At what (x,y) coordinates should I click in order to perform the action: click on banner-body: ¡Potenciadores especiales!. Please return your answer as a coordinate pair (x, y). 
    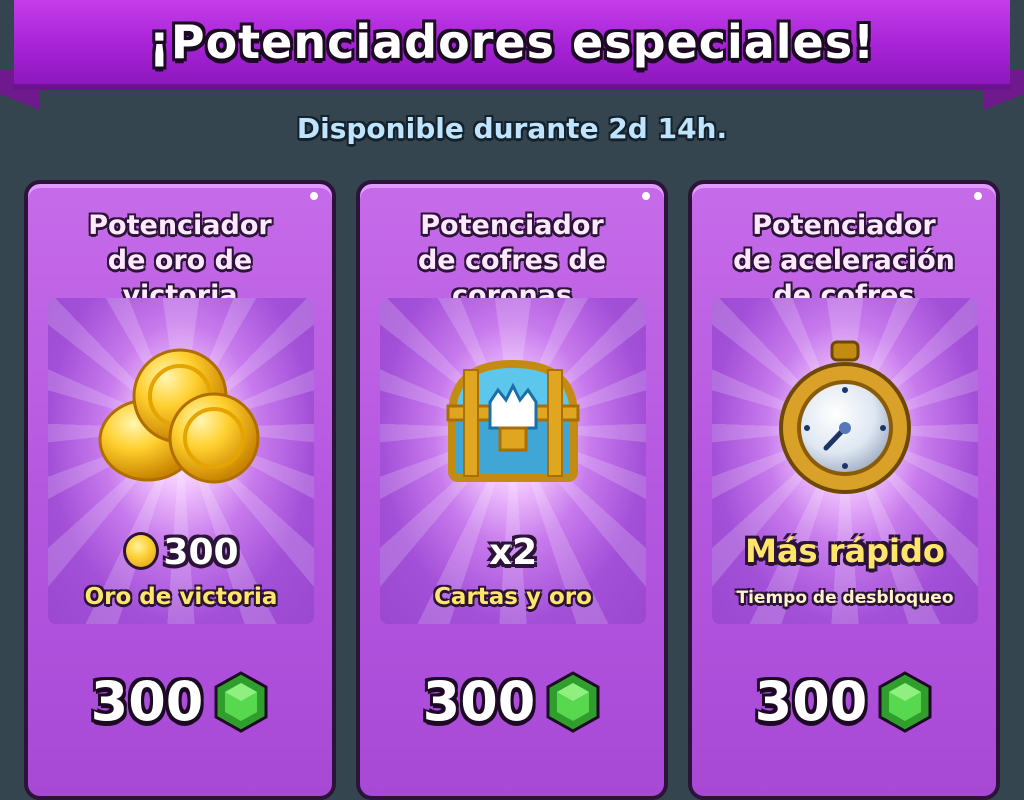
    Looking at the image, I should click on (512, 45).